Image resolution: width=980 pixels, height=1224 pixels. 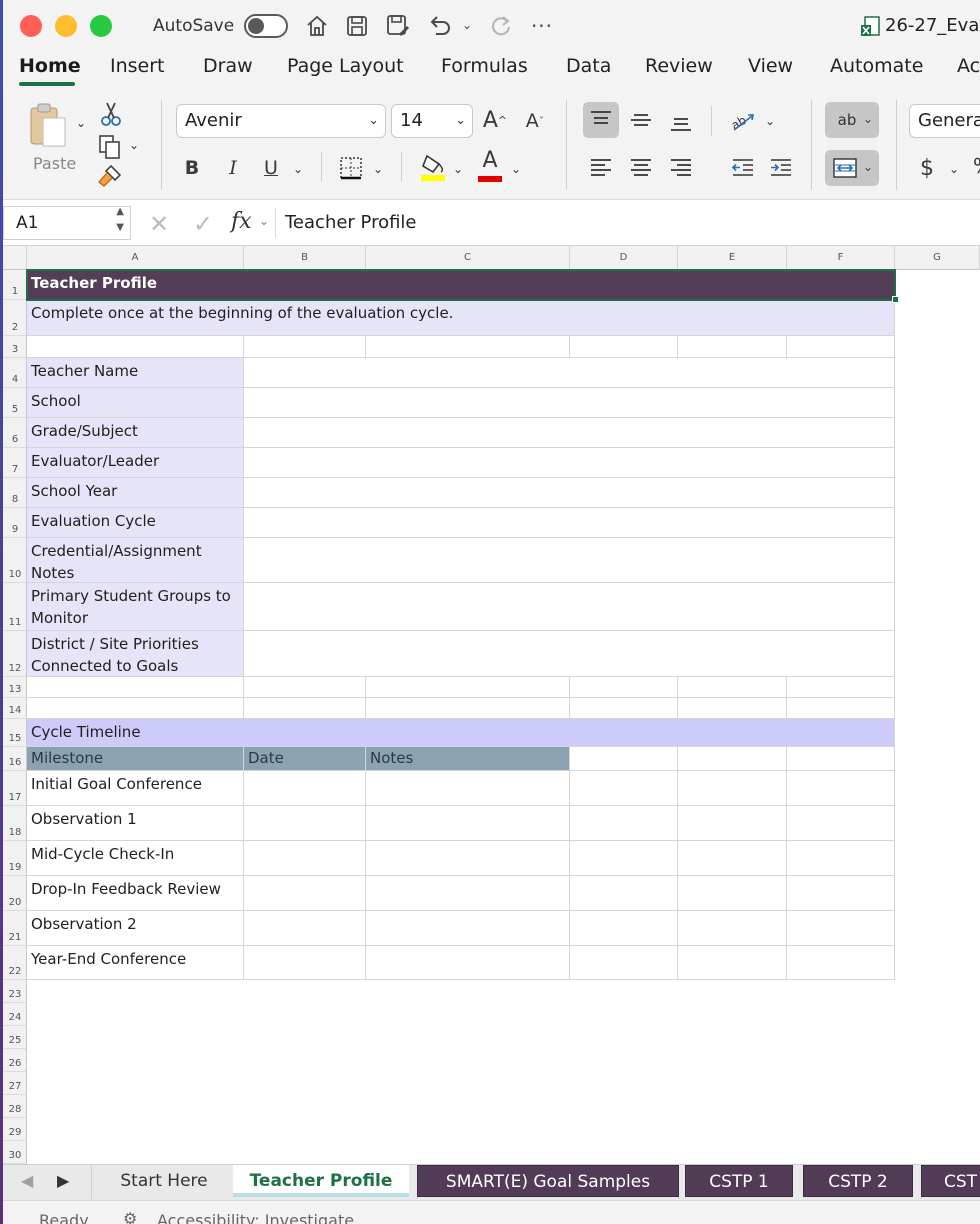 What do you see at coordinates (468, 759) in the screenshot?
I see `timeline-header-notes: Notes` at bounding box center [468, 759].